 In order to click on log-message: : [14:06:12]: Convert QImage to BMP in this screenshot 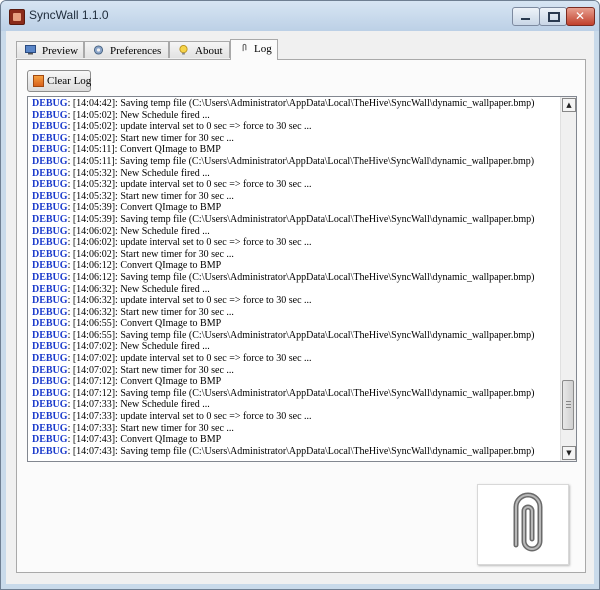, I will do `click(144, 266)`.